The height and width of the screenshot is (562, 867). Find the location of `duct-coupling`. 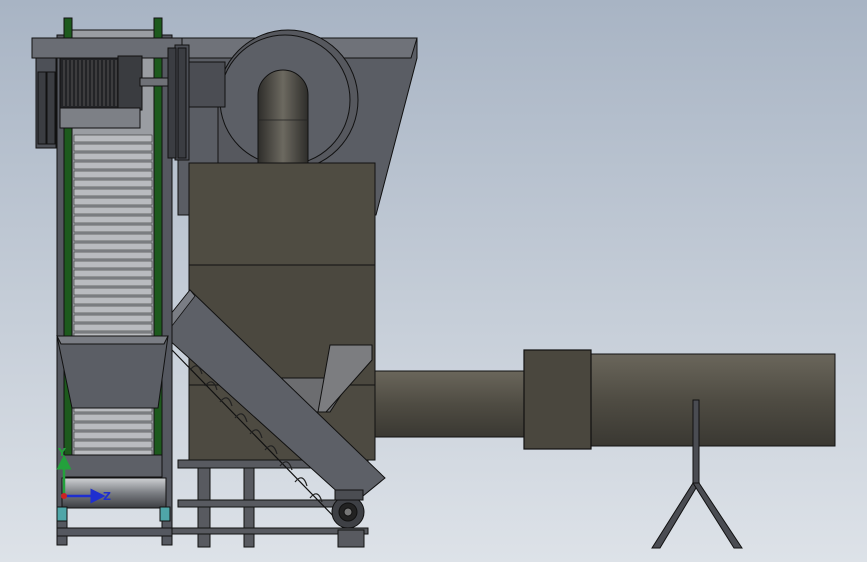

duct-coupling is located at coordinates (557, 399).